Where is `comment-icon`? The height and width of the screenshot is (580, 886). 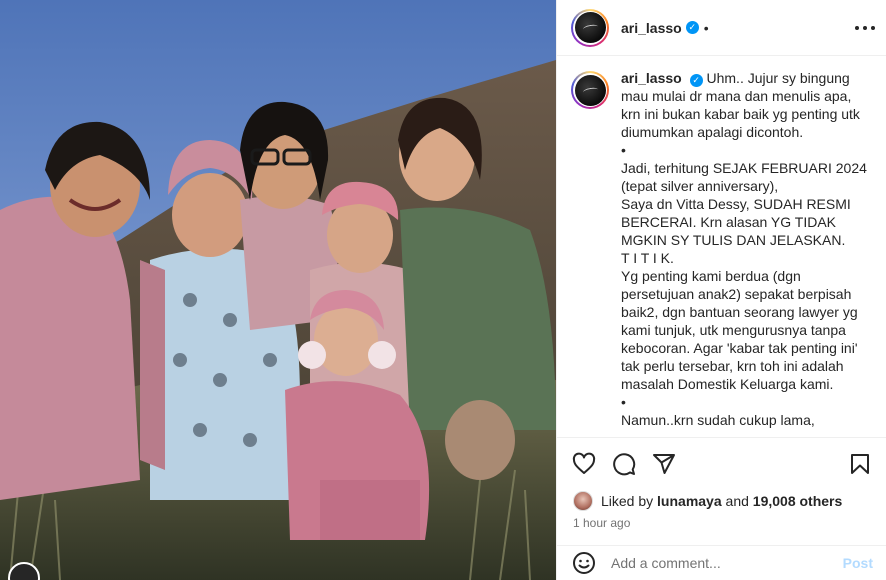 comment-icon is located at coordinates (624, 464).